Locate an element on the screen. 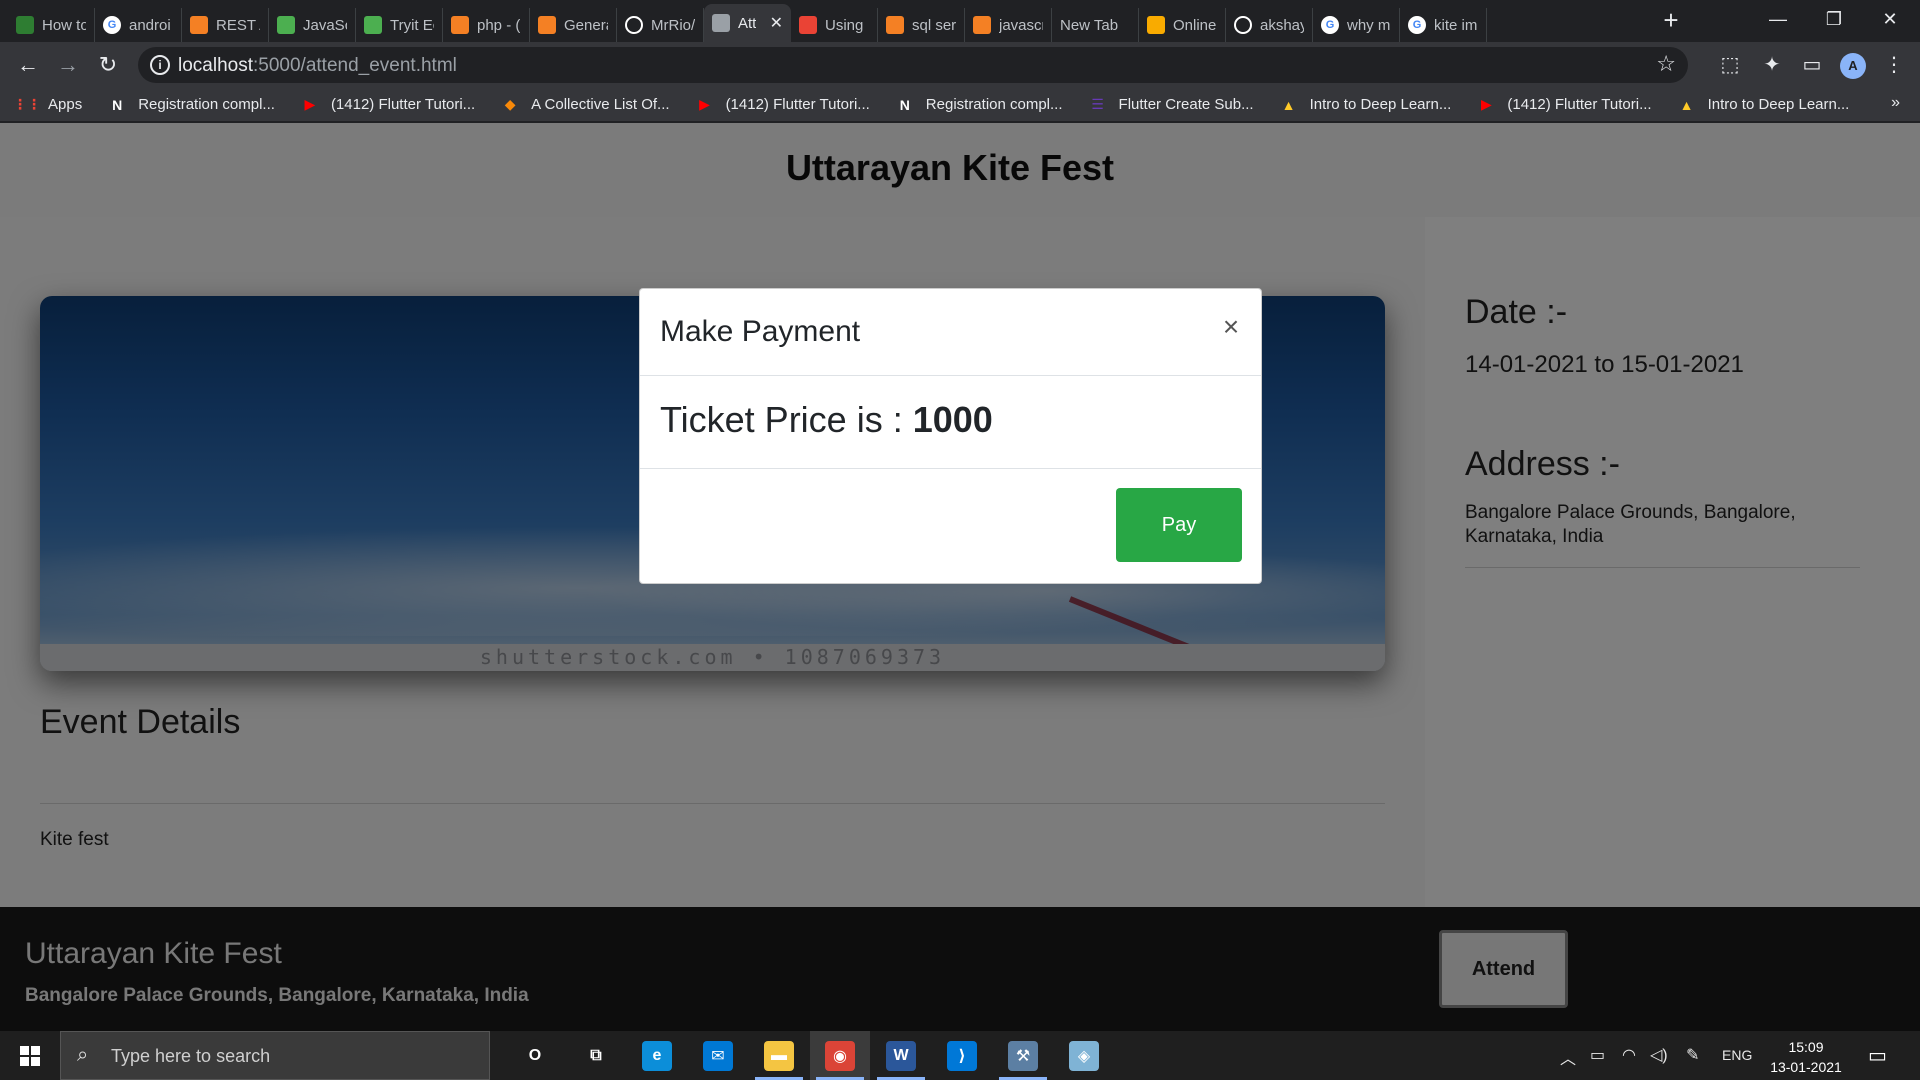  address-bar: i localhost:5000/attend_event.html ☆ is located at coordinates (913, 65).